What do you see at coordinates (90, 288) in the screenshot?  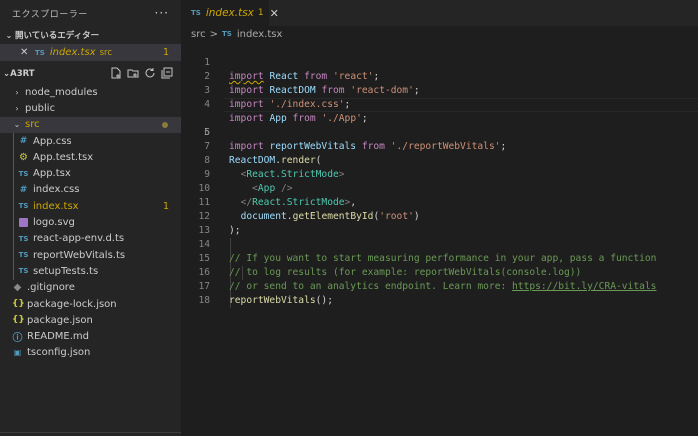 I see `tree-file-gitignore: ◆ .gitignore` at bounding box center [90, 288].